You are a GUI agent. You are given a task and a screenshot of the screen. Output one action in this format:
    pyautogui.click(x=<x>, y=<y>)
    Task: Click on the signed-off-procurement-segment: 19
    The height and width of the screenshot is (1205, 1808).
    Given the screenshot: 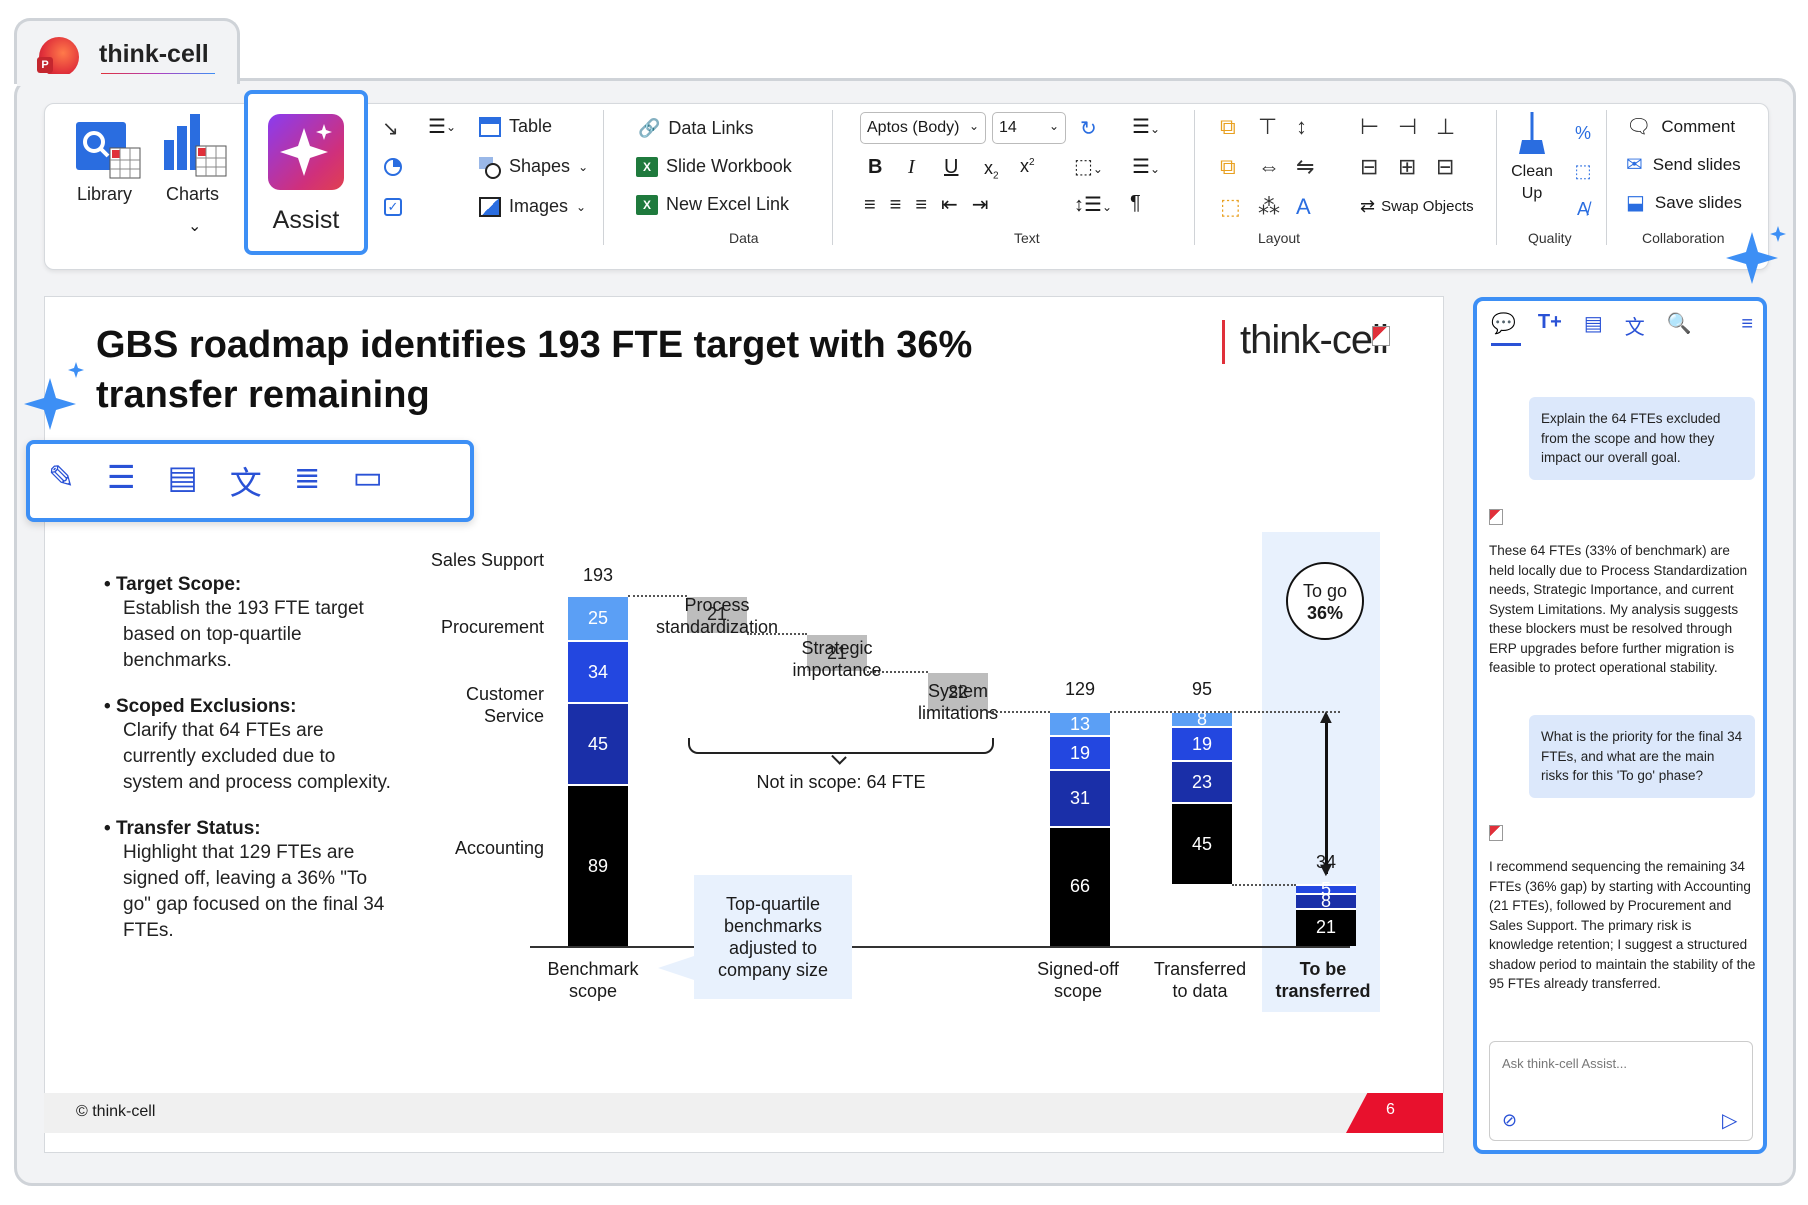 What is the action you would take?
    pyautogui.click(x=1080, y=752)
    